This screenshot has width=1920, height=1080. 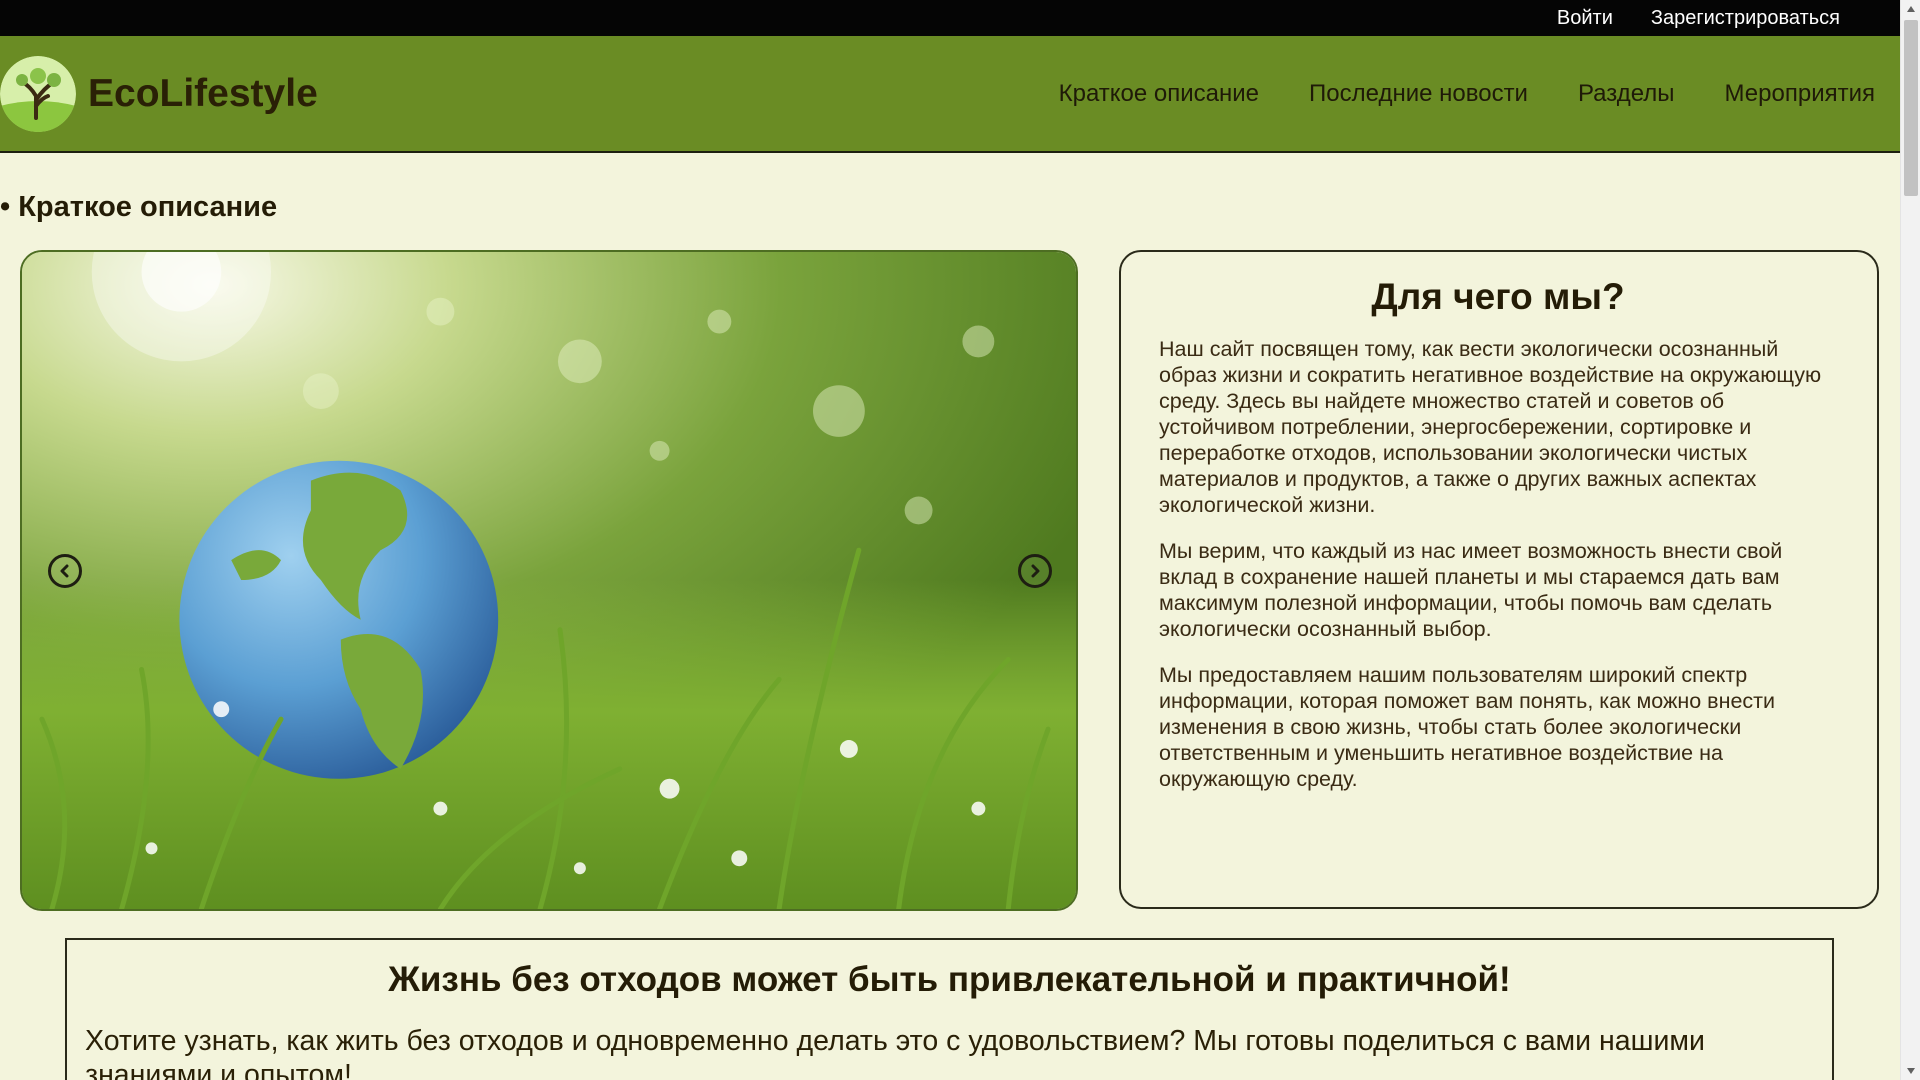 I want to click on chevron-right-icon, so click(x=1035, y=571).